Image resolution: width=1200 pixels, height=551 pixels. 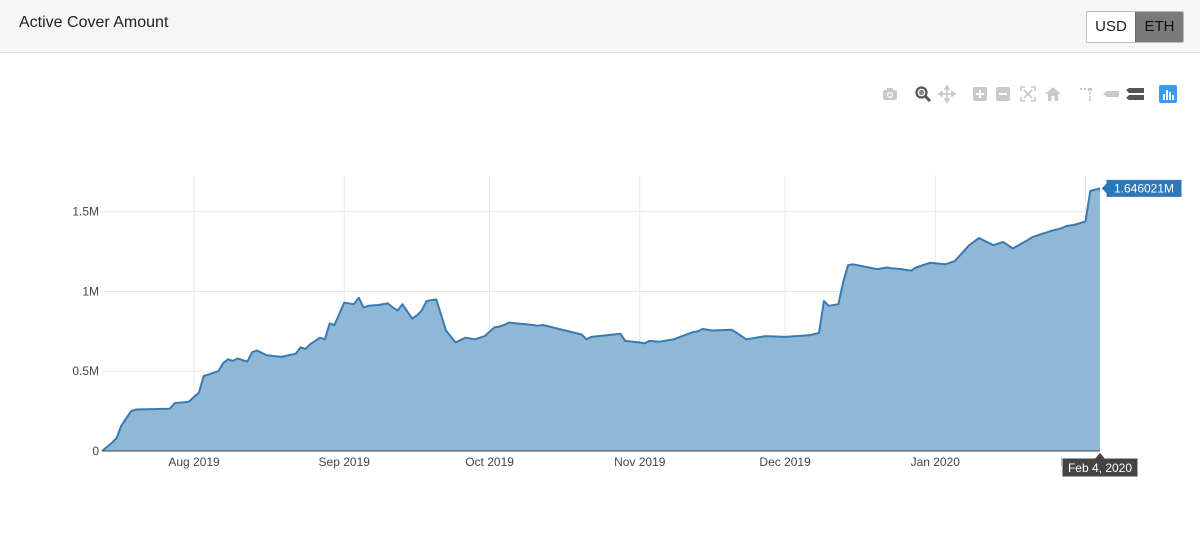 What do you see at coordinates (640, 462) in the screenshot?
I see `x-tick-label: Nov 2019` at bounding box center [640, 462].